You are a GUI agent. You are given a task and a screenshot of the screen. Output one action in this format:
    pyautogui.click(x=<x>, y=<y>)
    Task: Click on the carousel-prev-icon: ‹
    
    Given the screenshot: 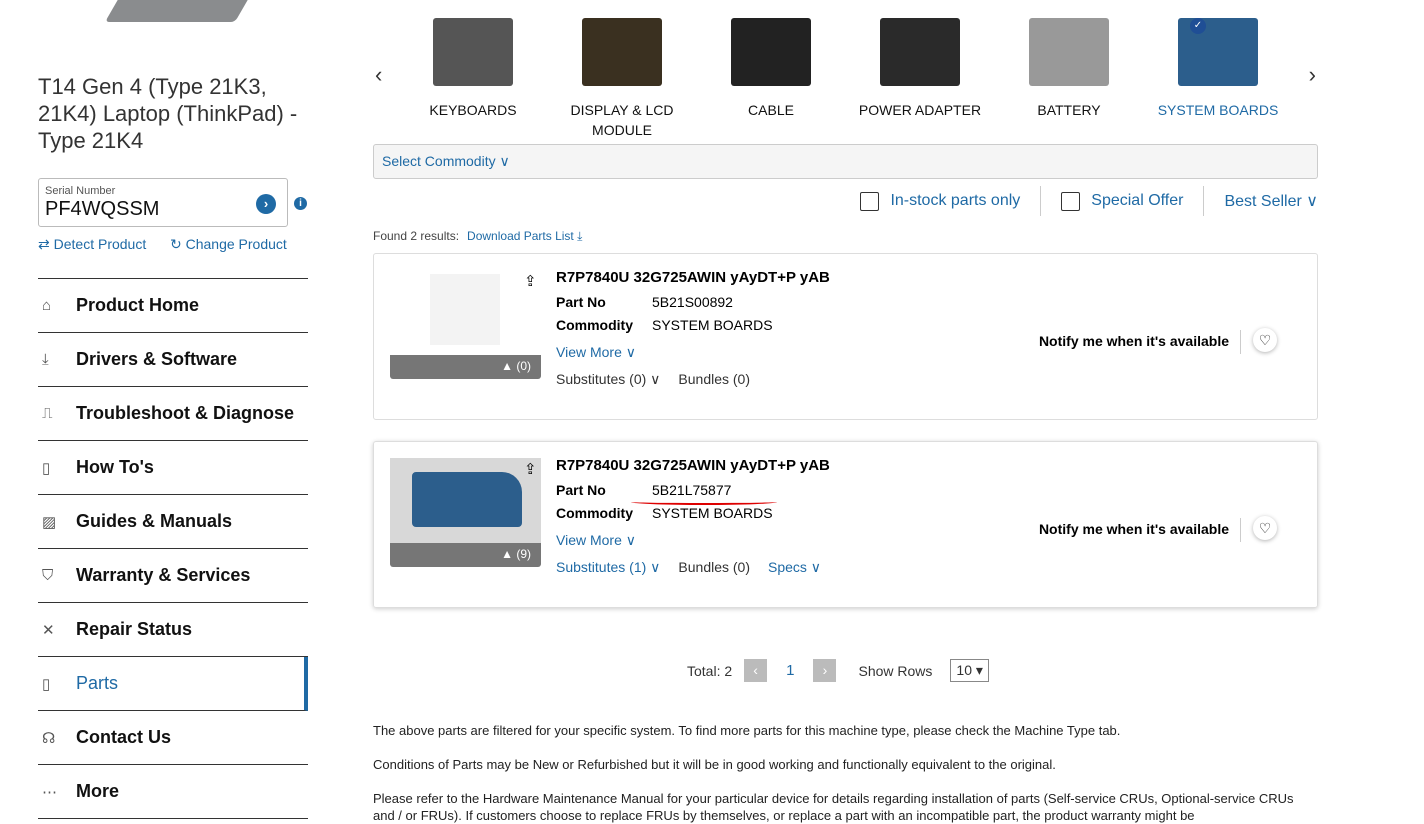 What is the action you would take?
    pyautogui.click(x=378, y=75)
    